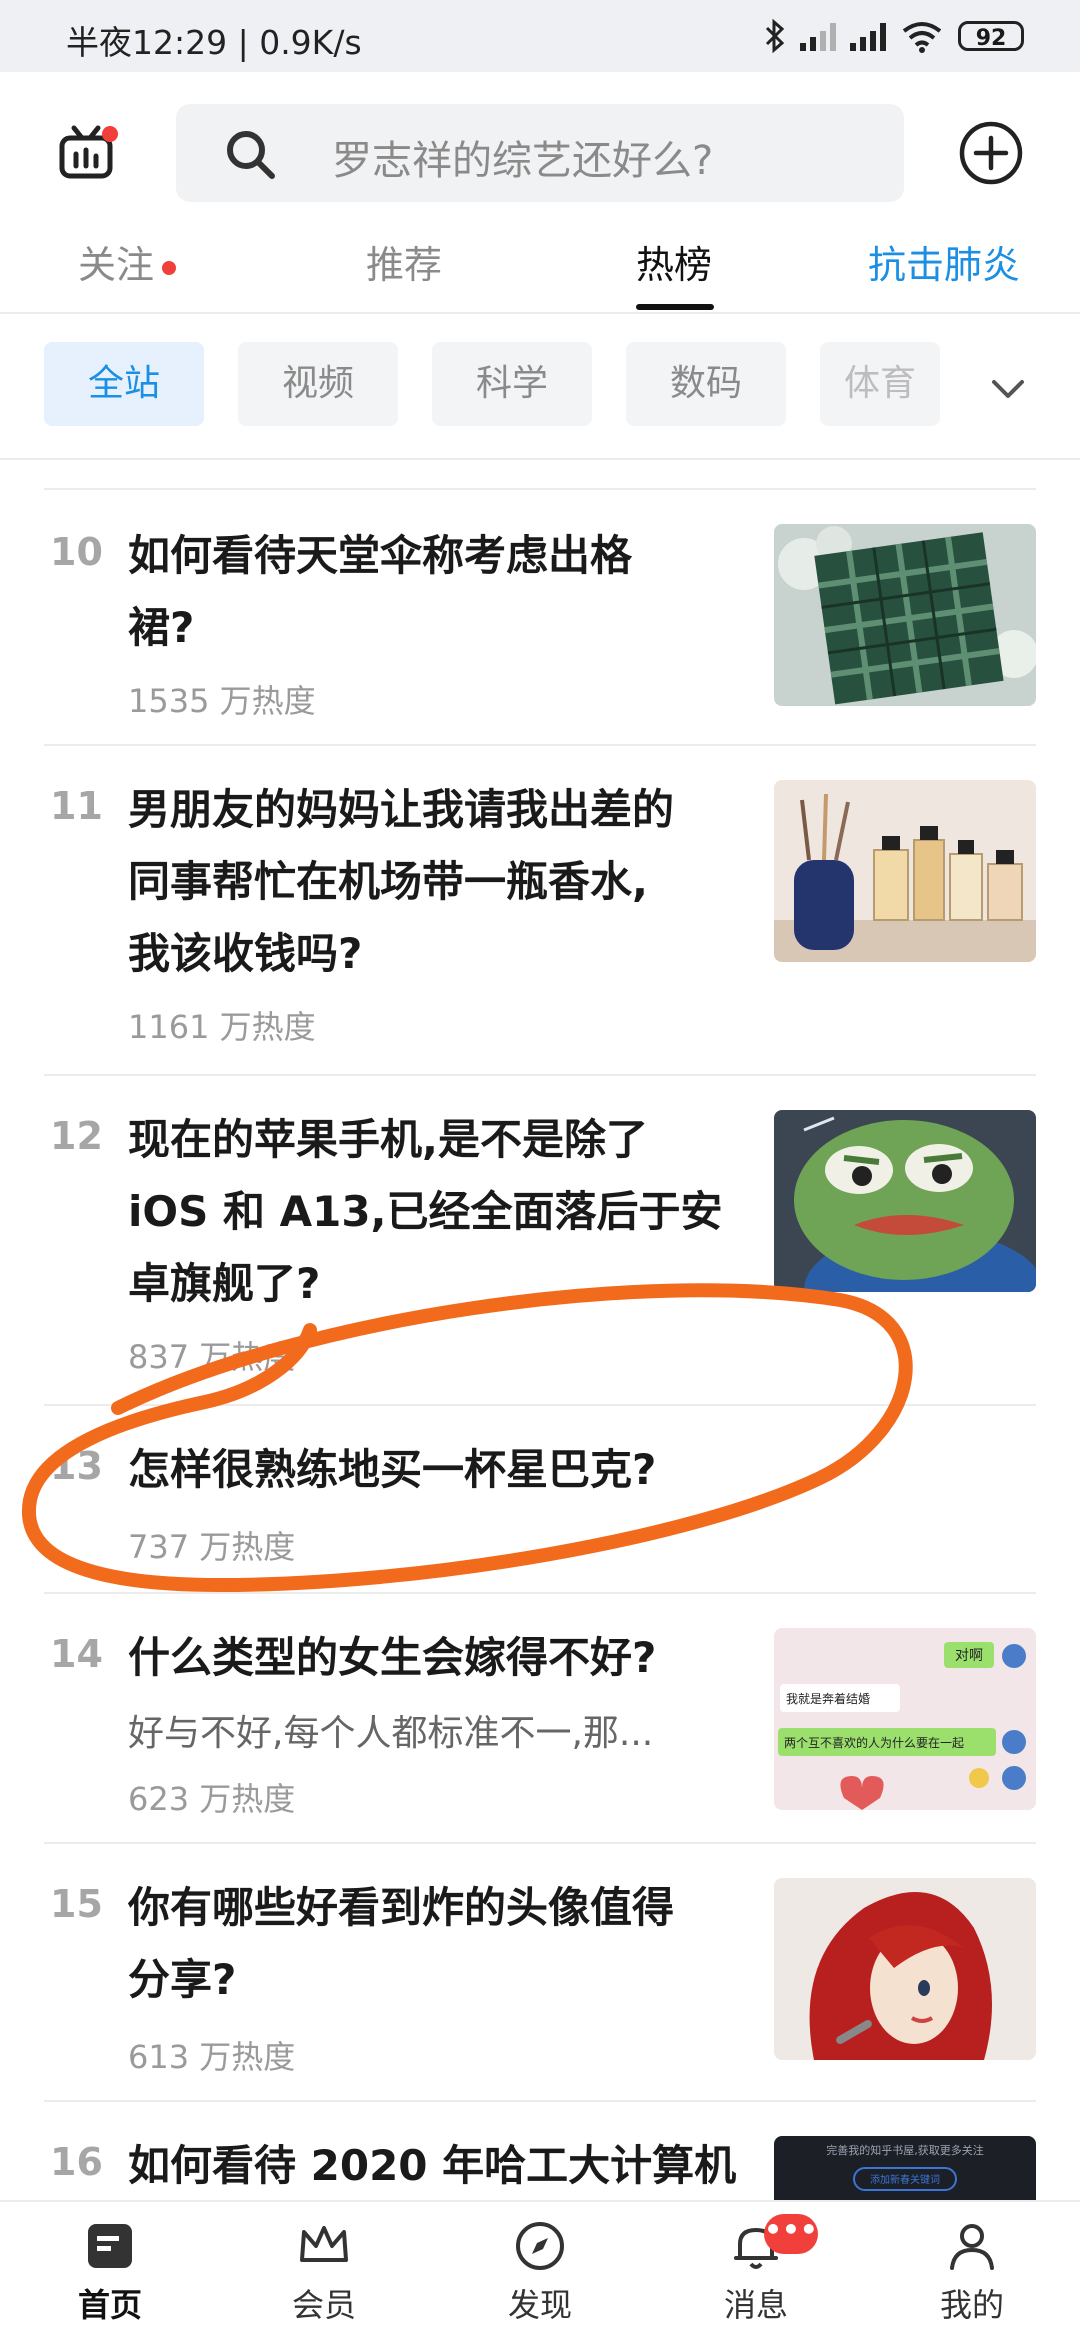 This screenshot has height=2342, width=1080. I want to click on nav-label: 消息, so click(755, 2305).